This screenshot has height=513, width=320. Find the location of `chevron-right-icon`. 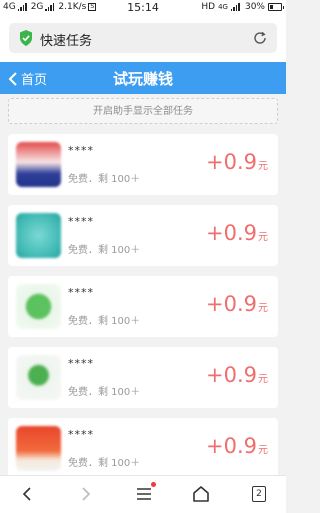

chevron-right-icon is located at coordinates (86, 494).